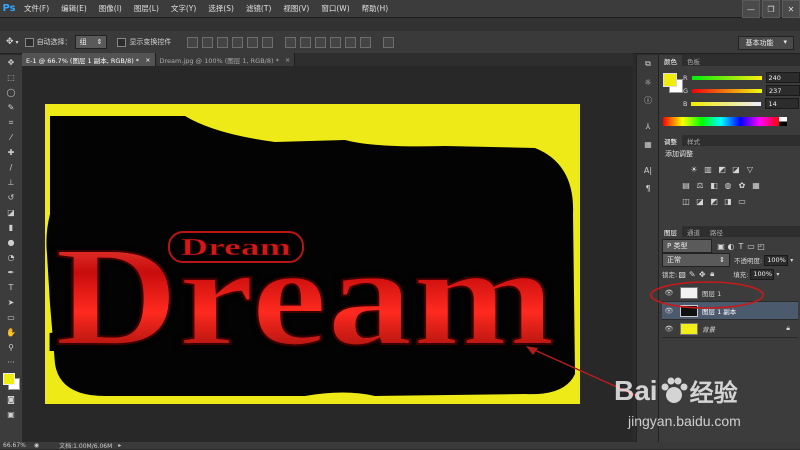 The width and height of the screenshot is (800, 450). I want to click on filter-type-icon: T, so click(741, 246).